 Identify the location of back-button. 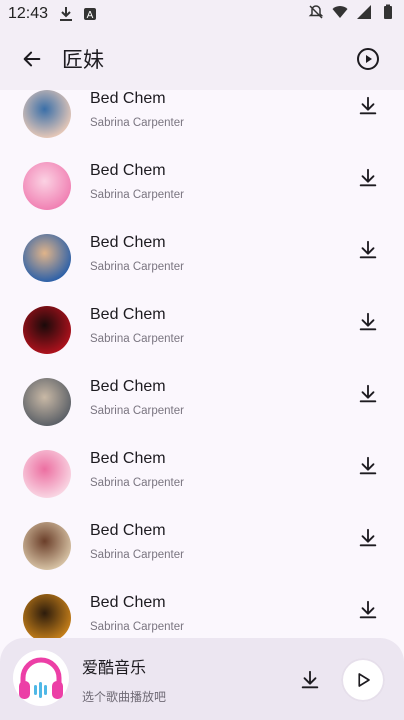
(32, 59).